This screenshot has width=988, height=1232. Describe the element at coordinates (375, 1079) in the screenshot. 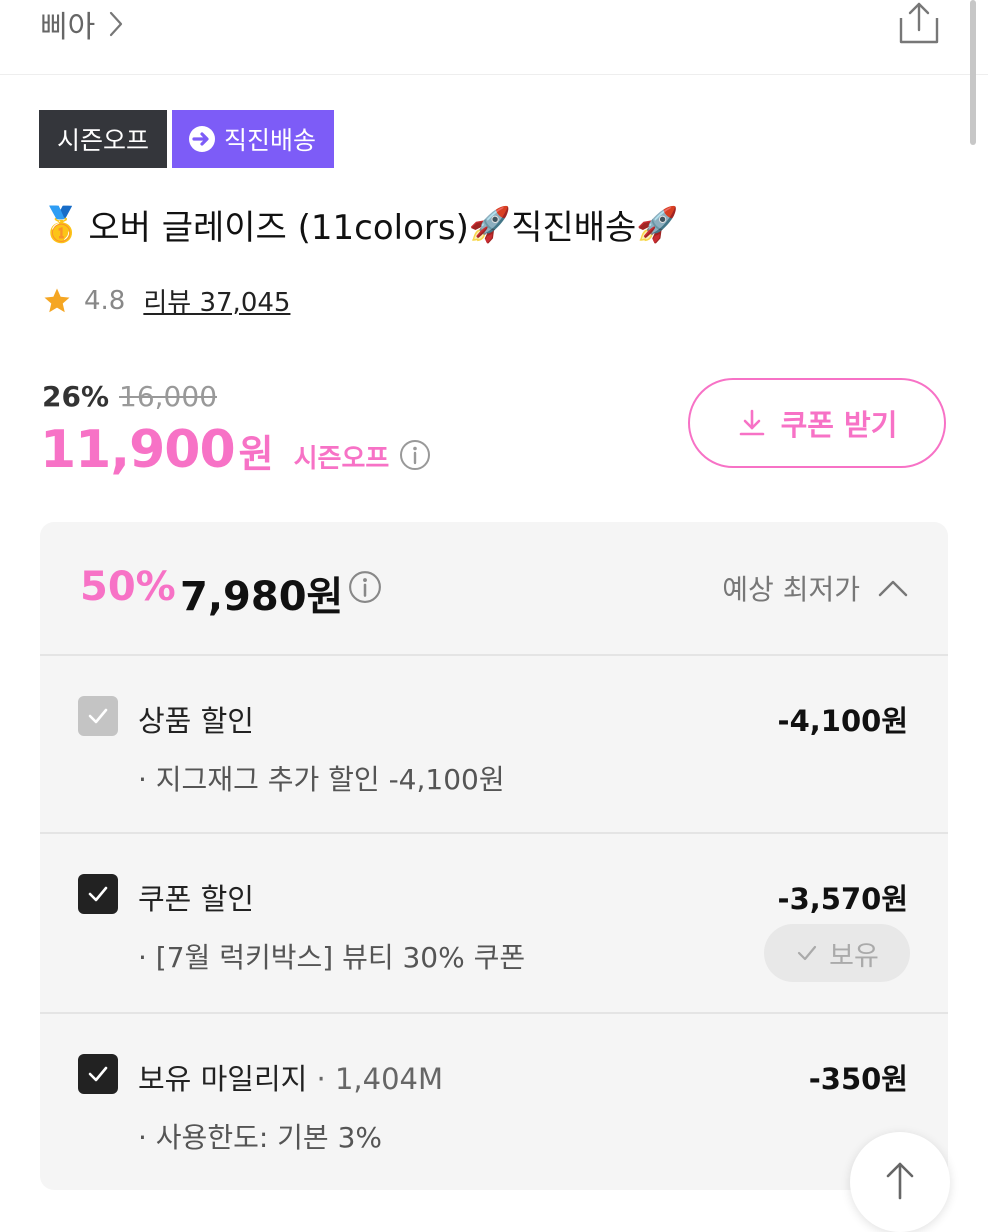

I see `mileage-balance: · 1,404M` at that location.